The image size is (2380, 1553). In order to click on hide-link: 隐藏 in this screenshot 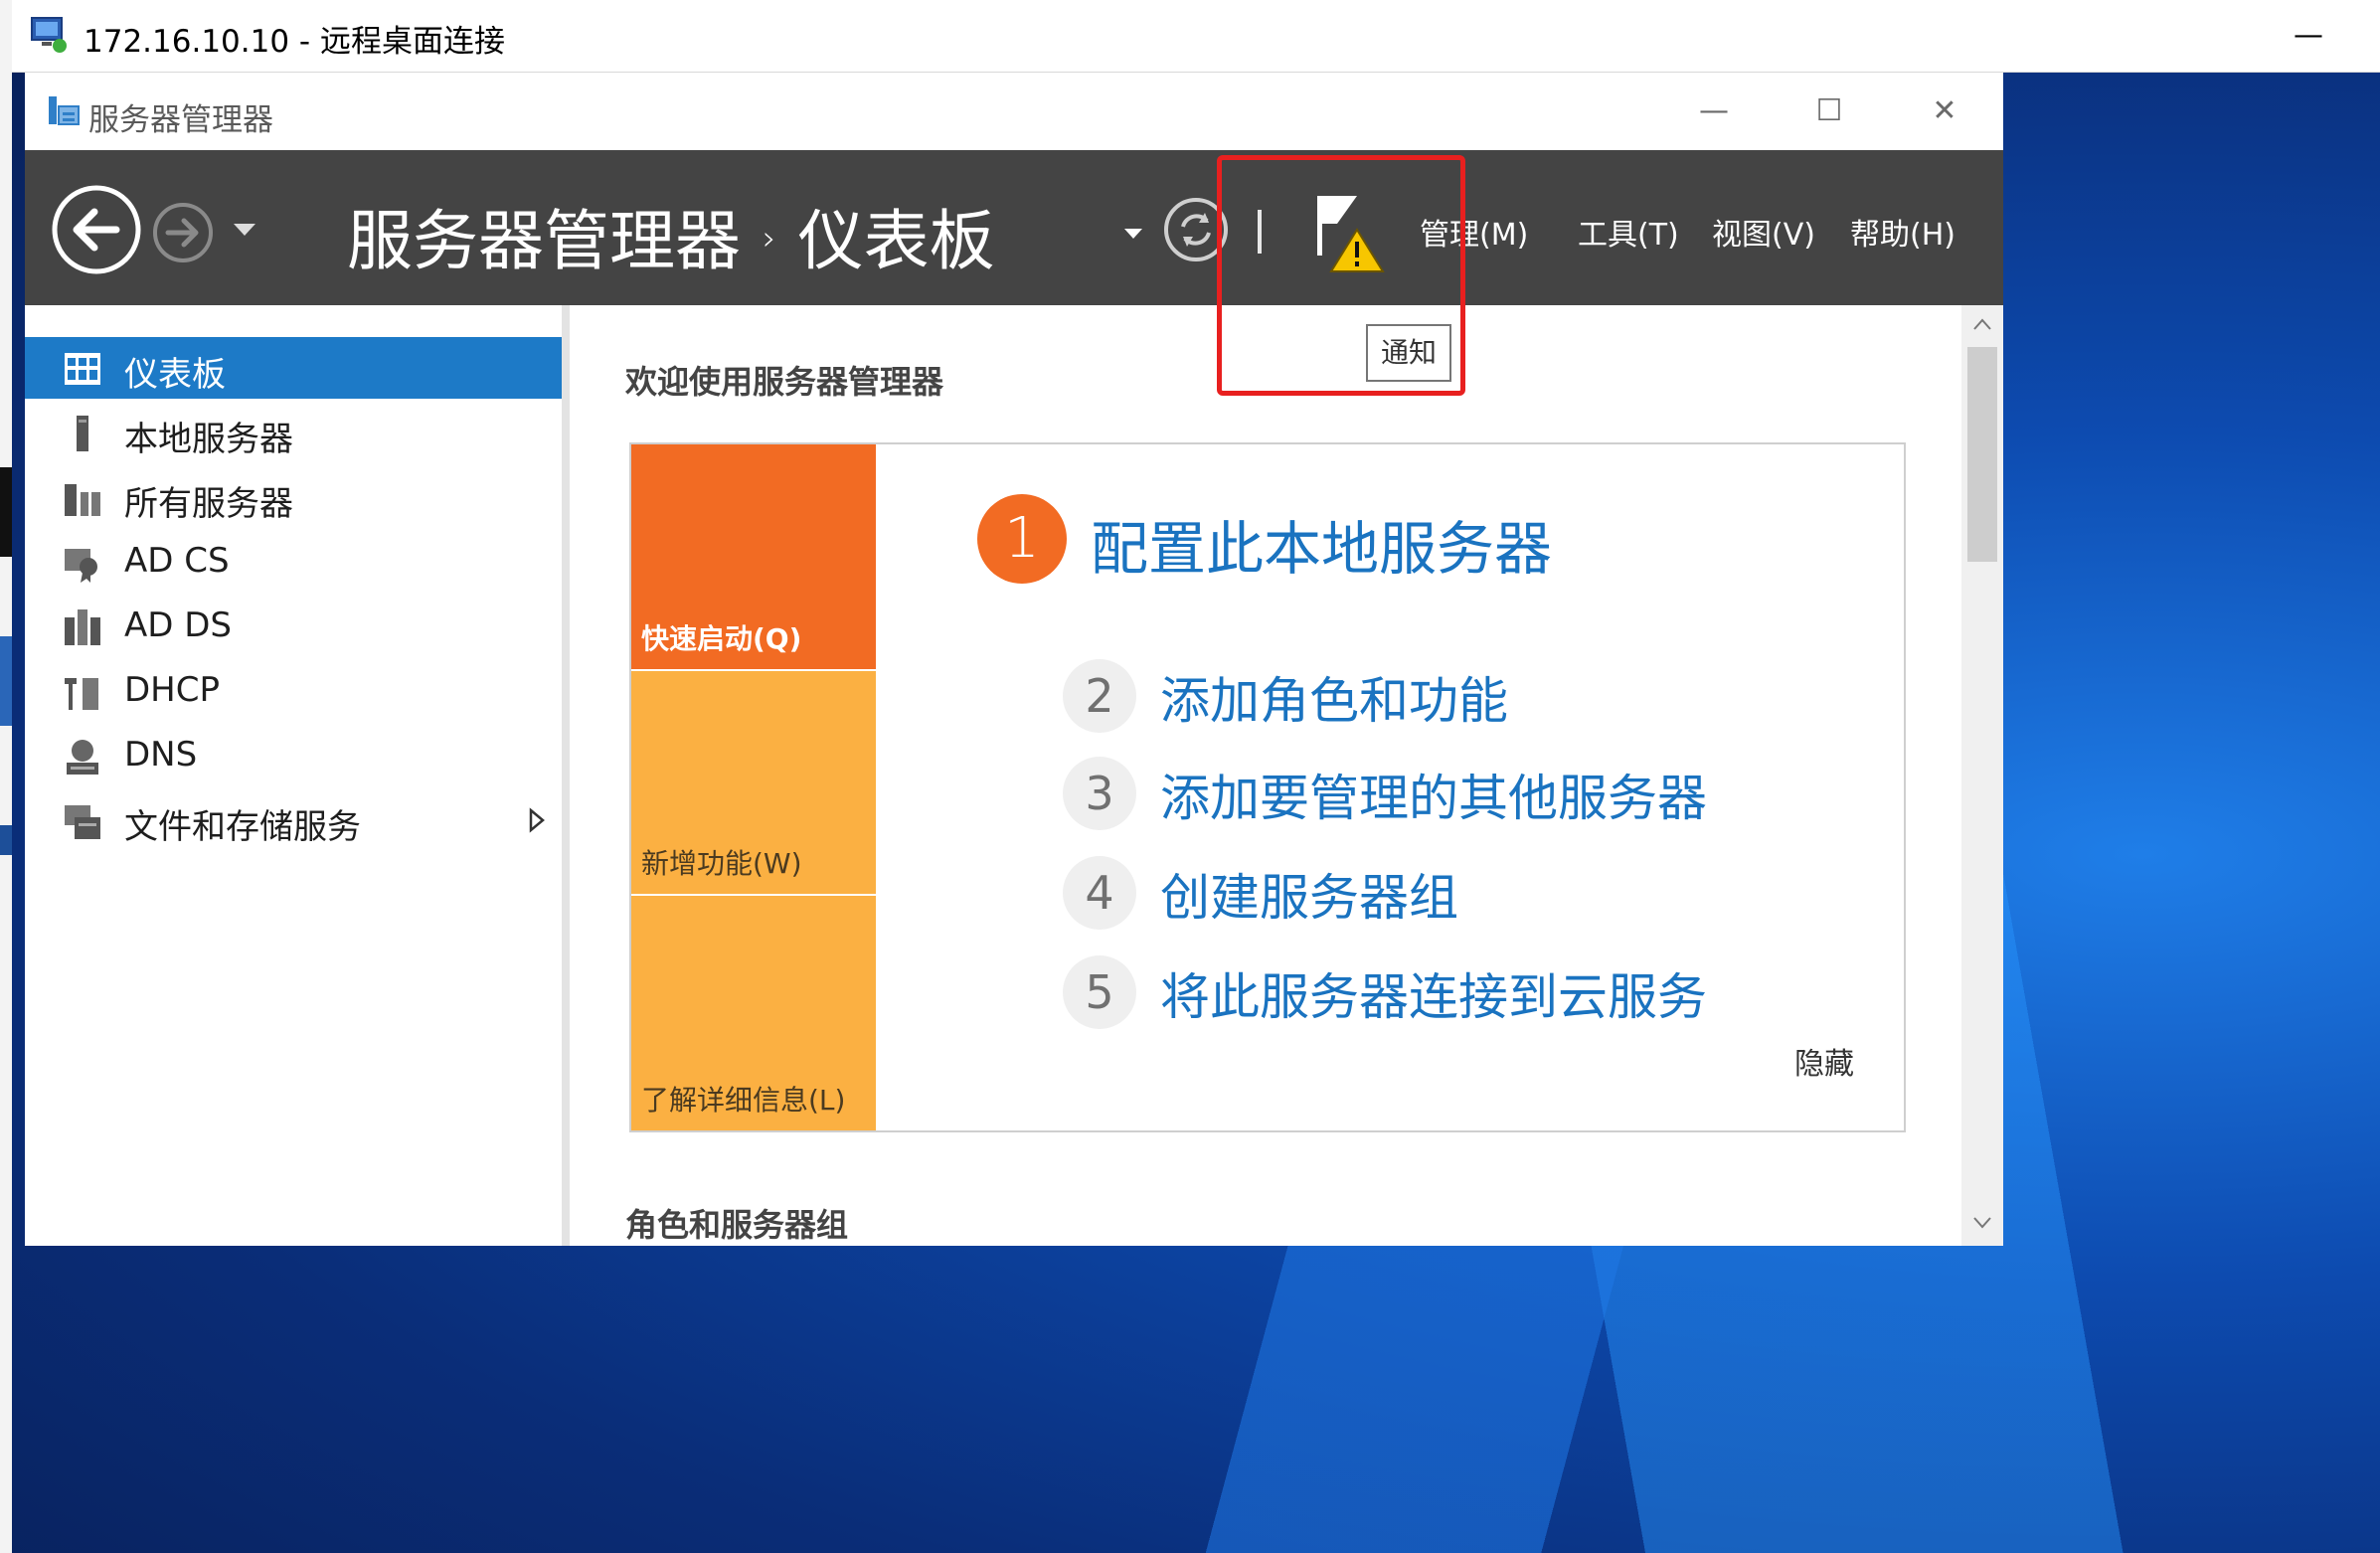, I will do `click(1824, 1061)`.